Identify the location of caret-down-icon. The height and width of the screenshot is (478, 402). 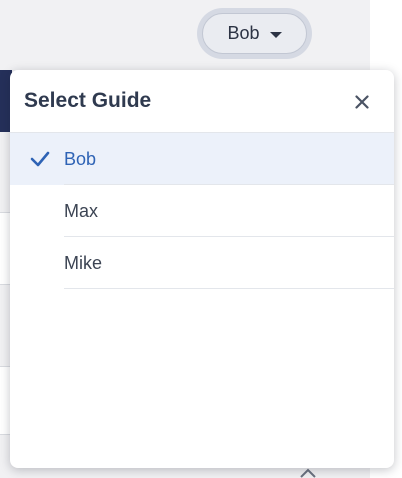
(275, 34).